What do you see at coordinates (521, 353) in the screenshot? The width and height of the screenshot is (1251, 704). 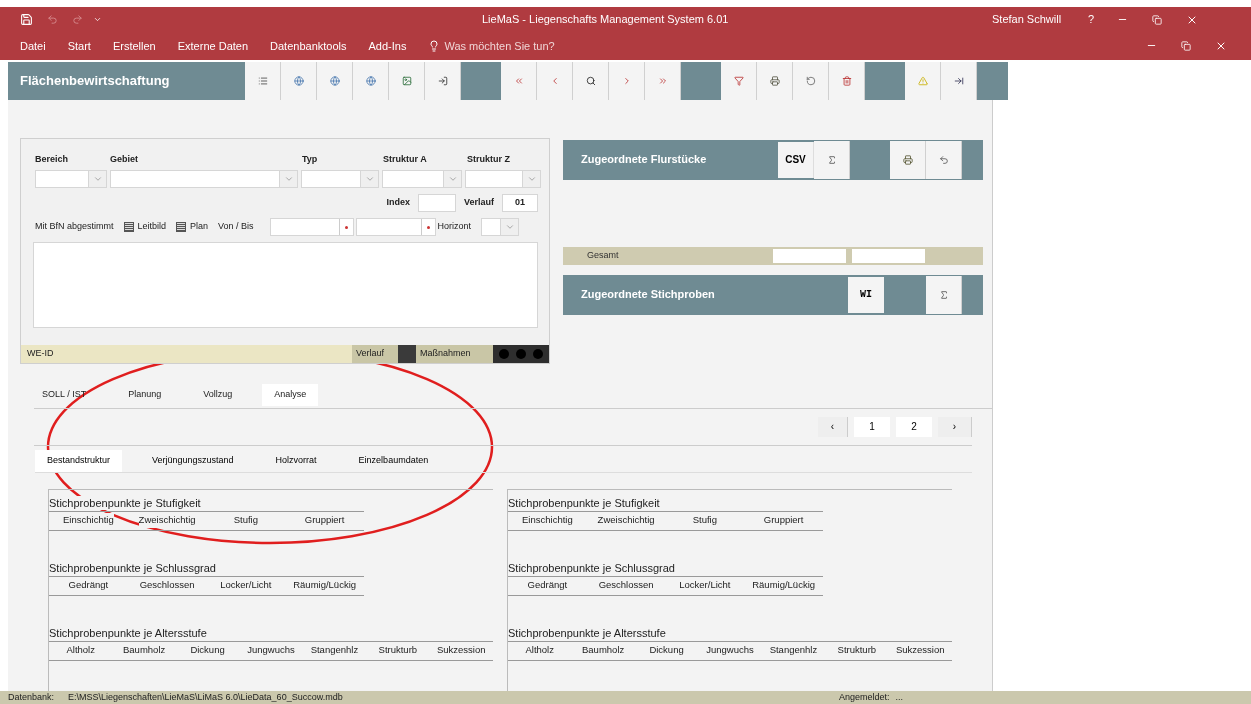 I see `status-dots-drawing` at bounding box center [521, 353].